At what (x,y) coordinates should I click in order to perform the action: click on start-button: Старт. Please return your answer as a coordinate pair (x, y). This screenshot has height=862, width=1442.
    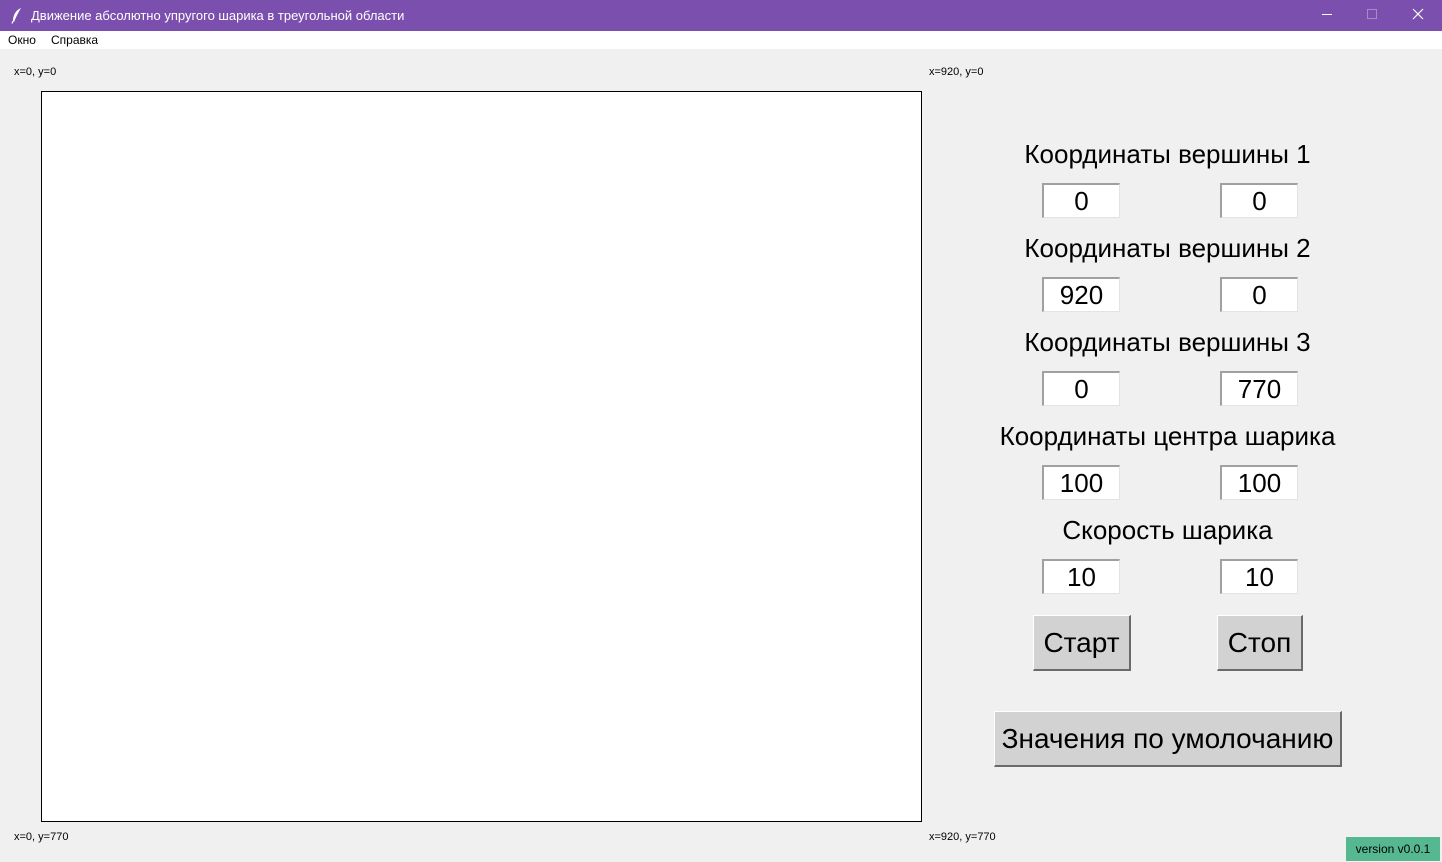
    Looking at the image, I should click on (1082, 643).